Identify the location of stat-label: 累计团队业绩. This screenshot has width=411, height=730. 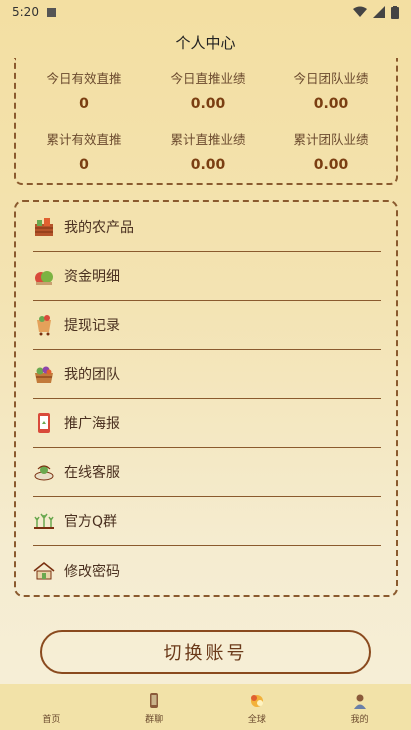
(331, 139).